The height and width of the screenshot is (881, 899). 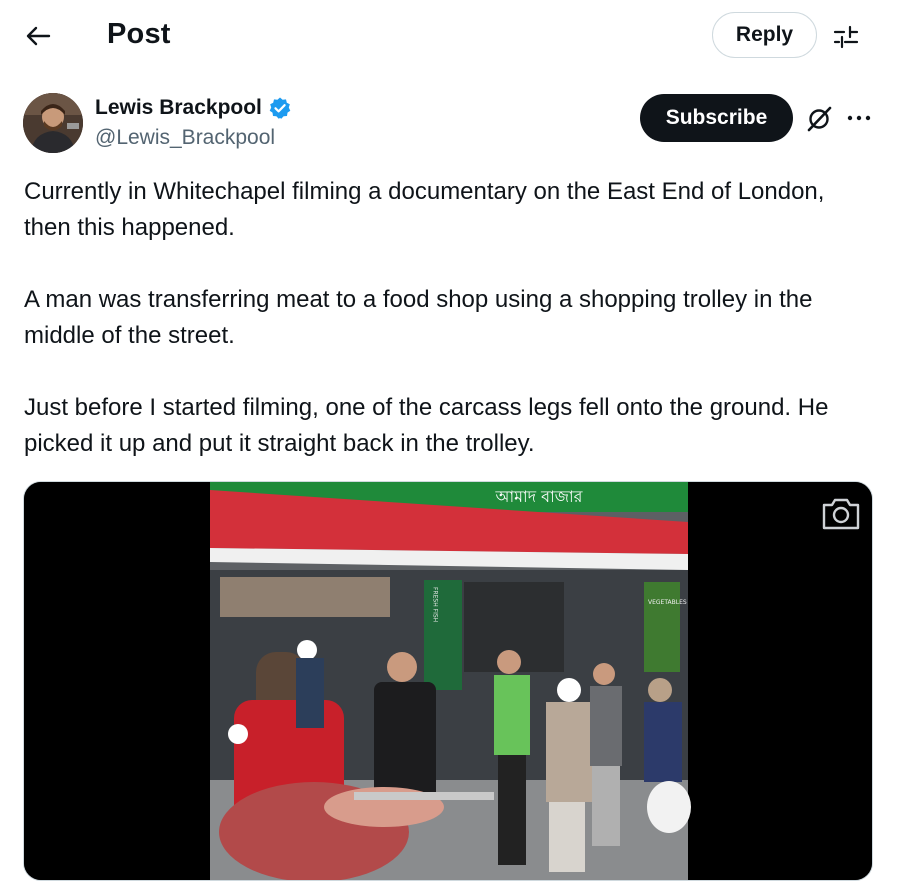 What do you see at coordinates (185, 138) in the screenshot?
I see `author-handle: @Lewis_Brackpool` at bounding box center [185, 138].